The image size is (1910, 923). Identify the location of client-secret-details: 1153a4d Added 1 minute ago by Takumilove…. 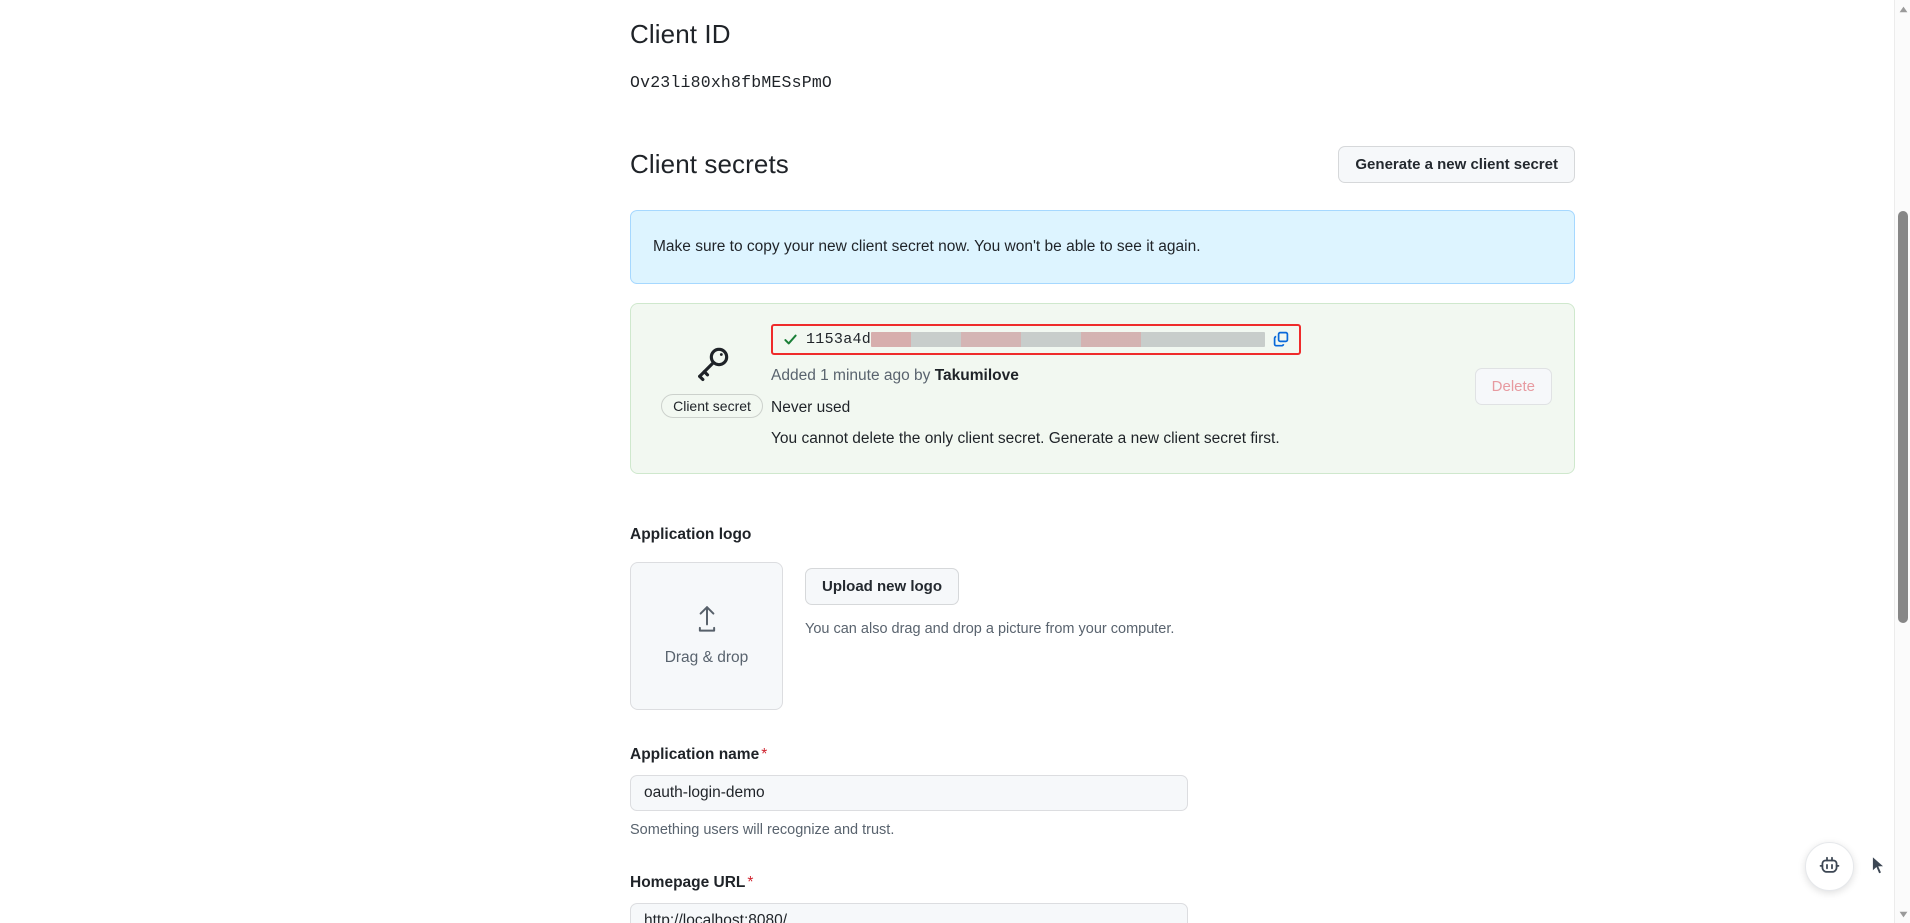
(1113, 386).